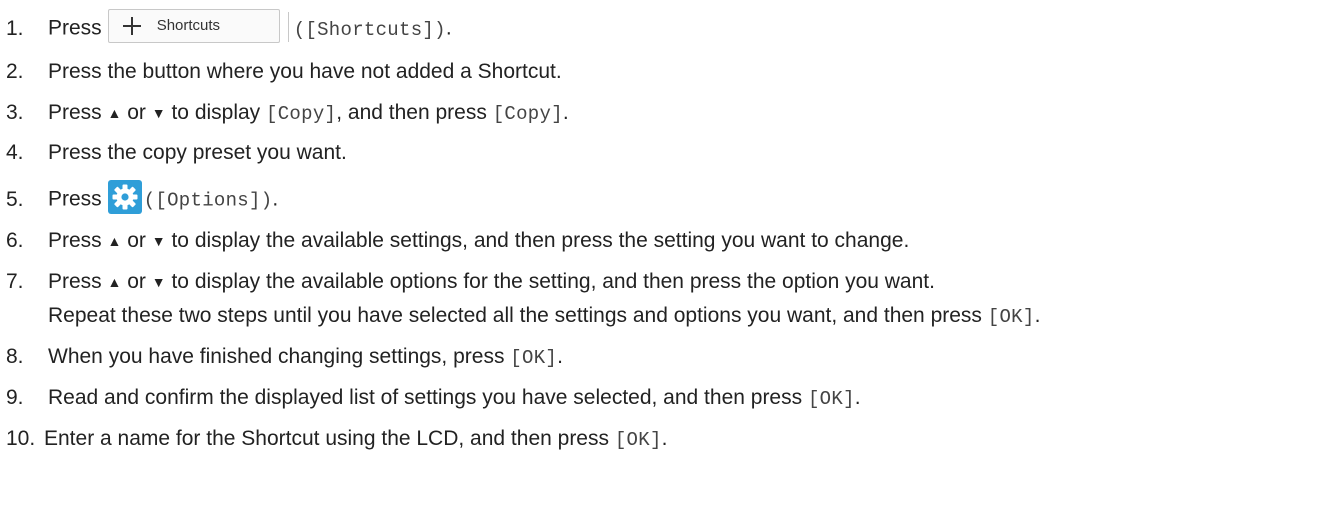 The width and height of the screenshot is (1328, 509). I want to click on shortcuts-button: Shortcuts, so click(198, 26).